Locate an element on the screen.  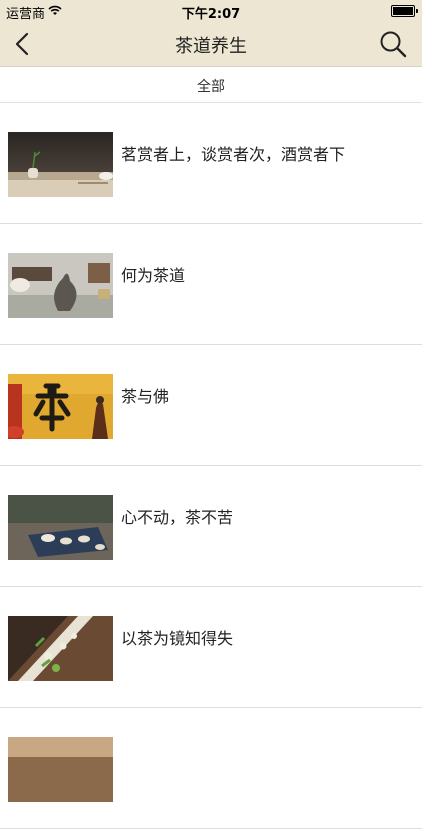
category-filter-bar: 全部 is located at coordinates (211, 85).